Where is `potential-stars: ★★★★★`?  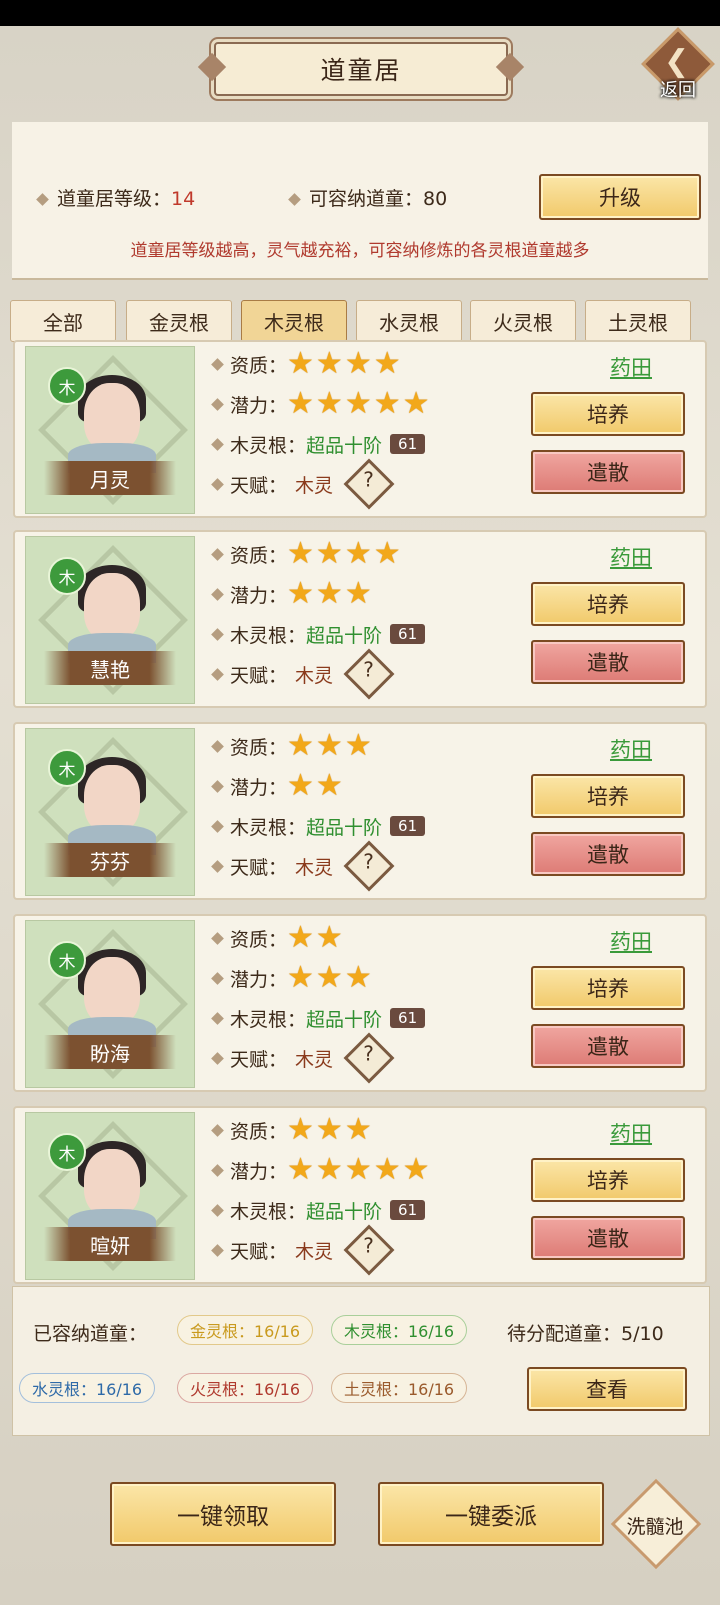
potential-stars: ★★★★★ is located at coordinates (359, 1170).